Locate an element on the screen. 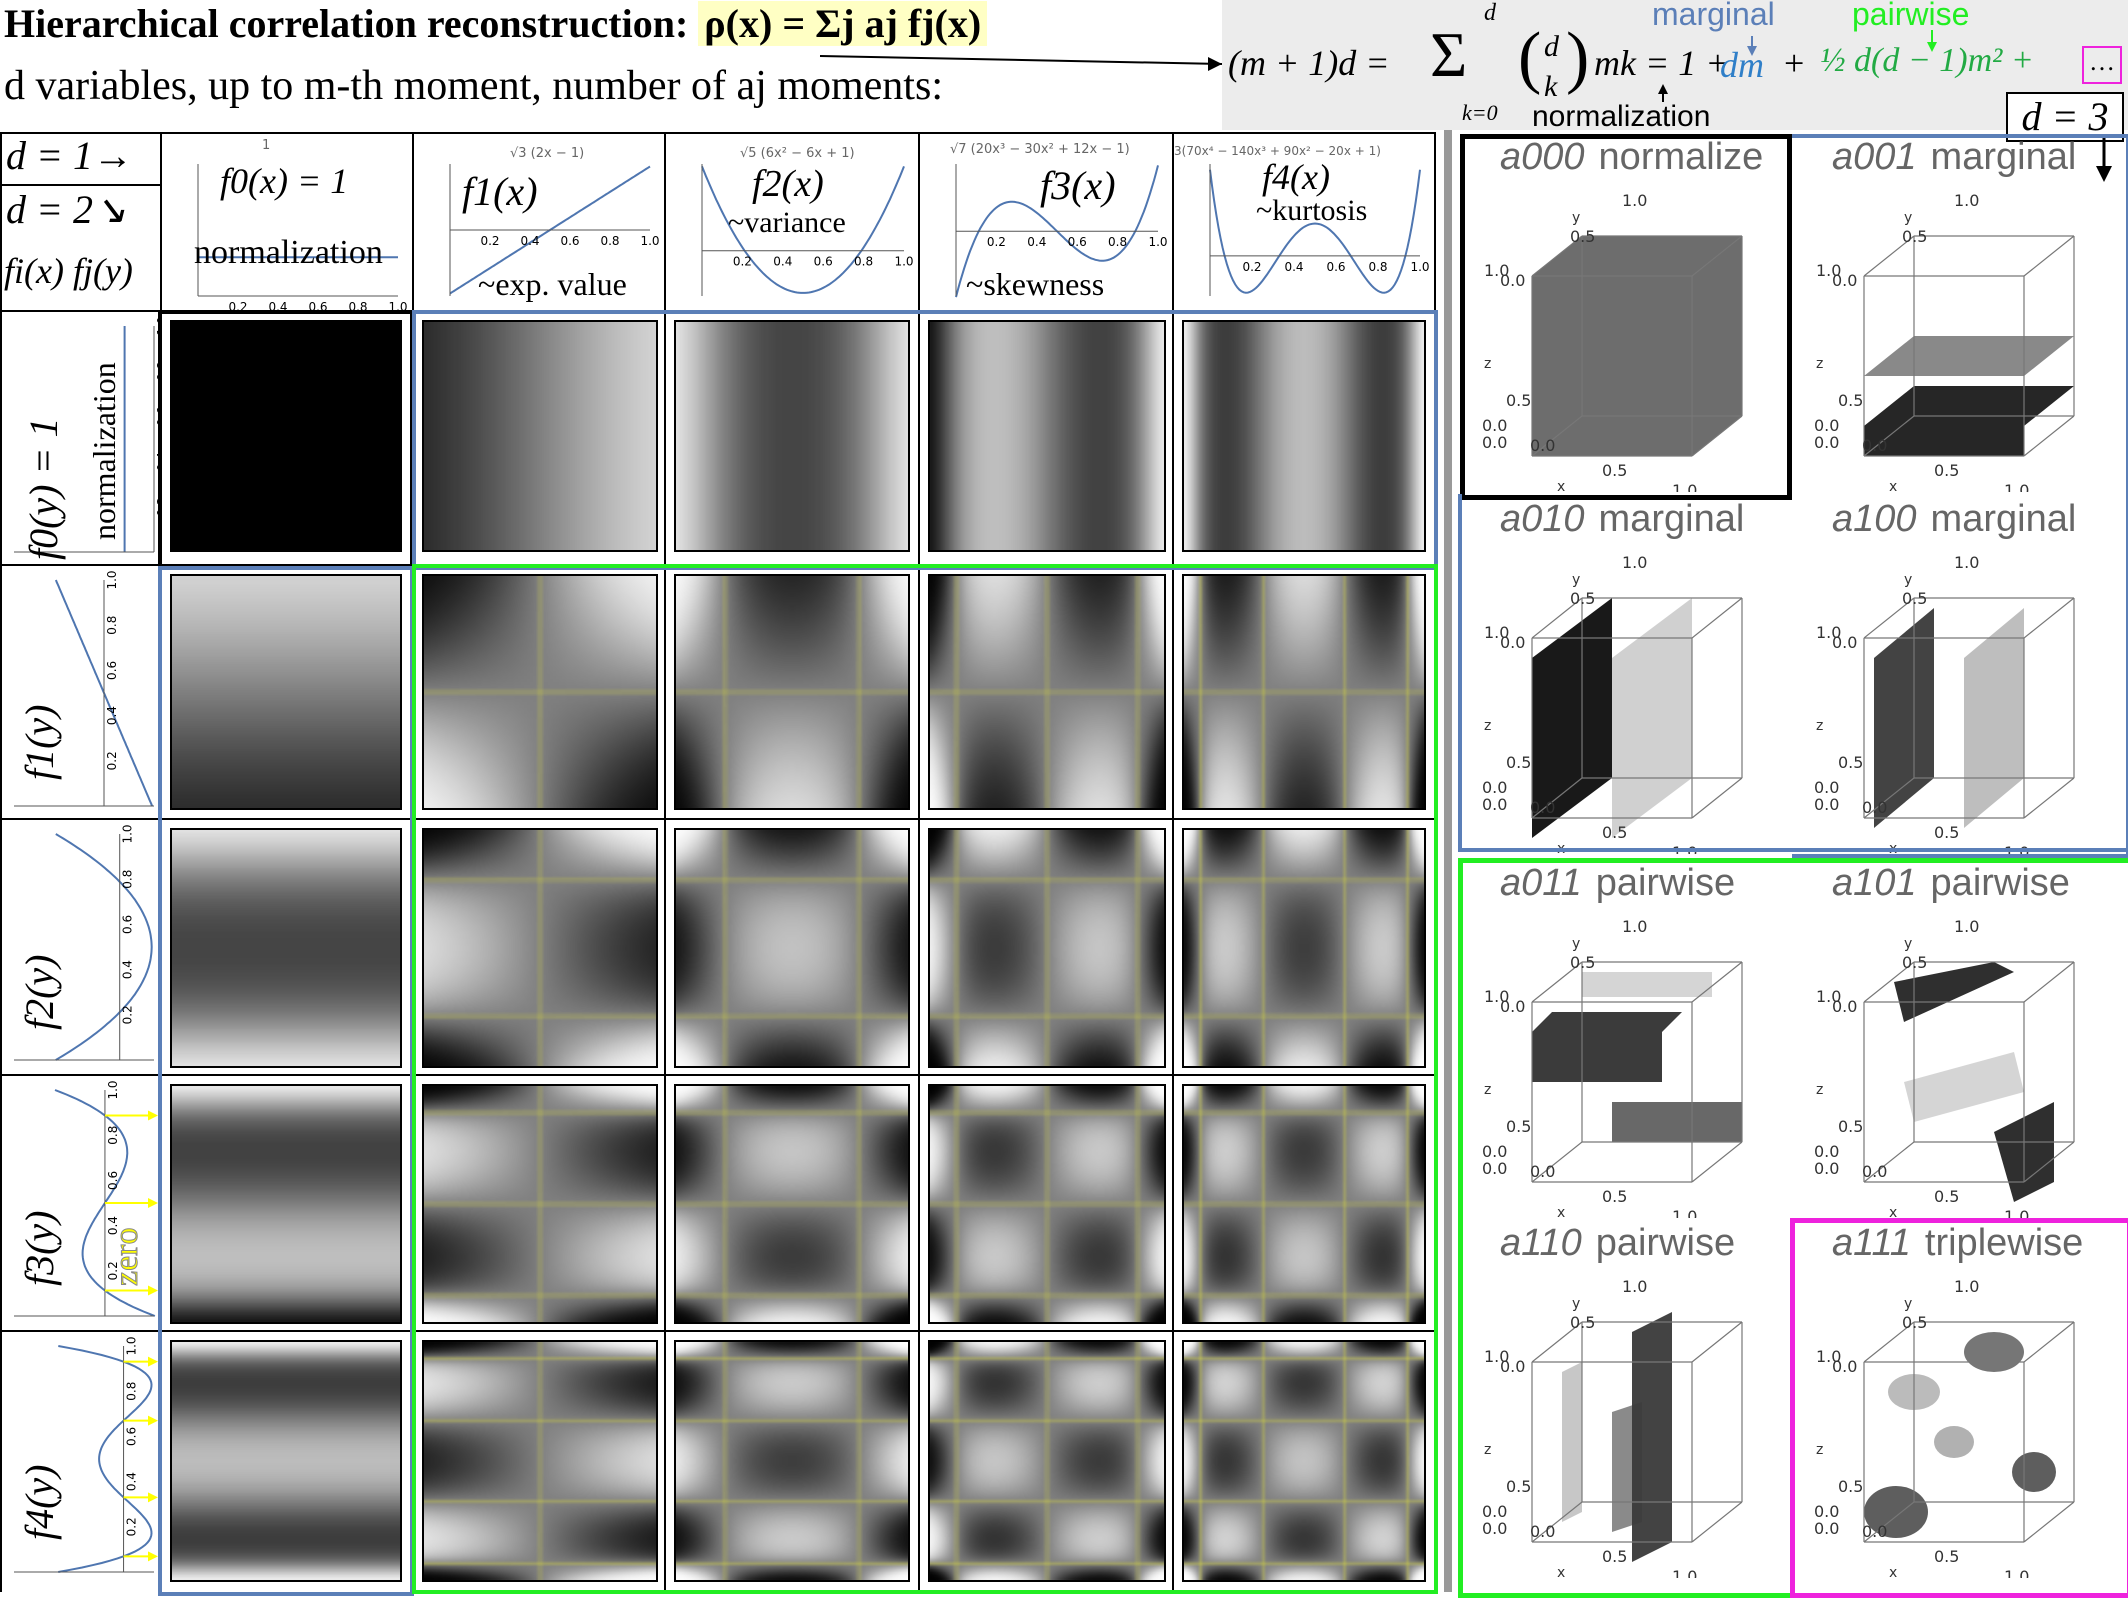 The width and height of the screenshot is (2128, 1598). plot-name-f2y: f2(y) is located at coordinates (39, 992).